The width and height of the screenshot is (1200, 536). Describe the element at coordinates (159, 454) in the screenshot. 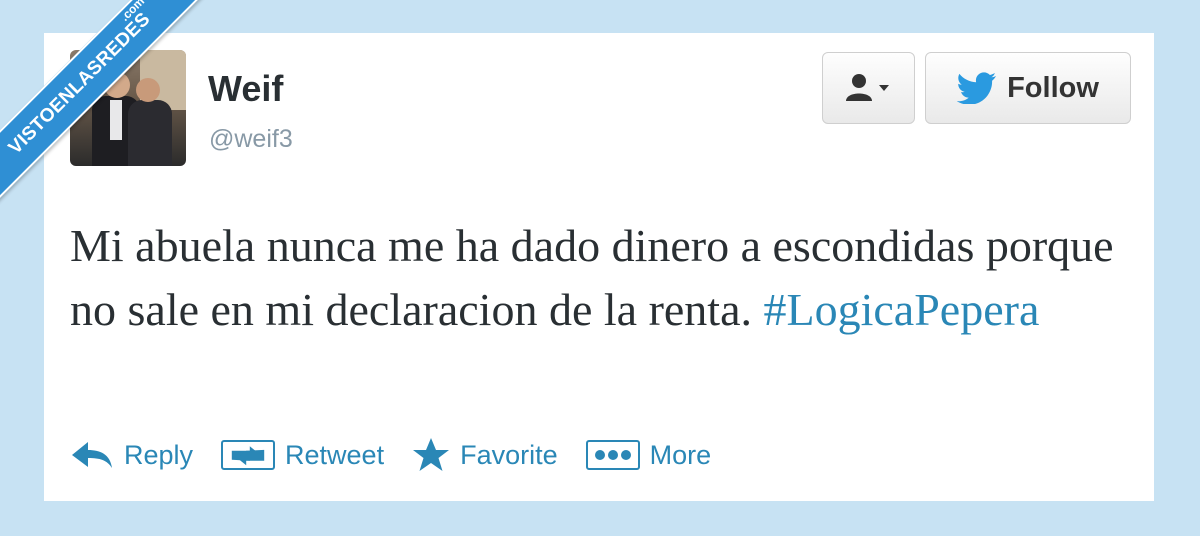

I see `reply-label: Reply` at that location.